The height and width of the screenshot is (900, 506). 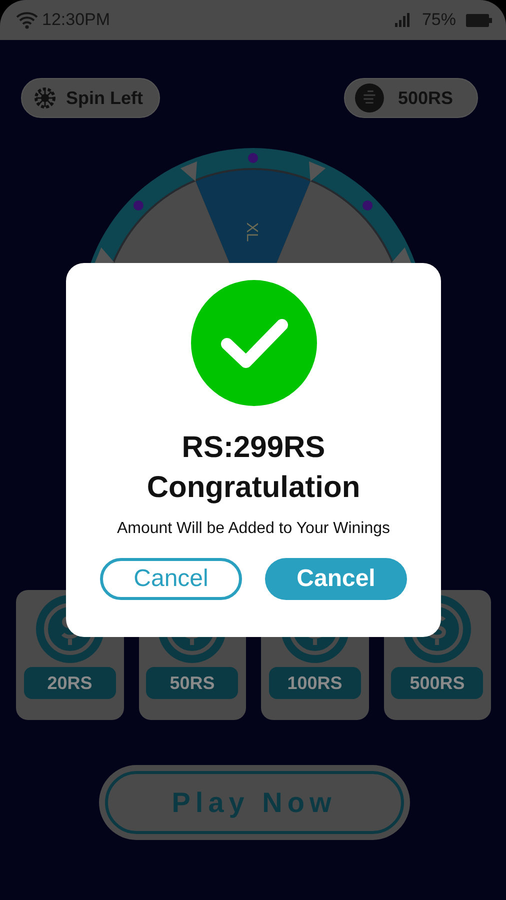 I want to click on dialog-message: Amount Will be Added to Your Winings, so click(x=253, y=529).